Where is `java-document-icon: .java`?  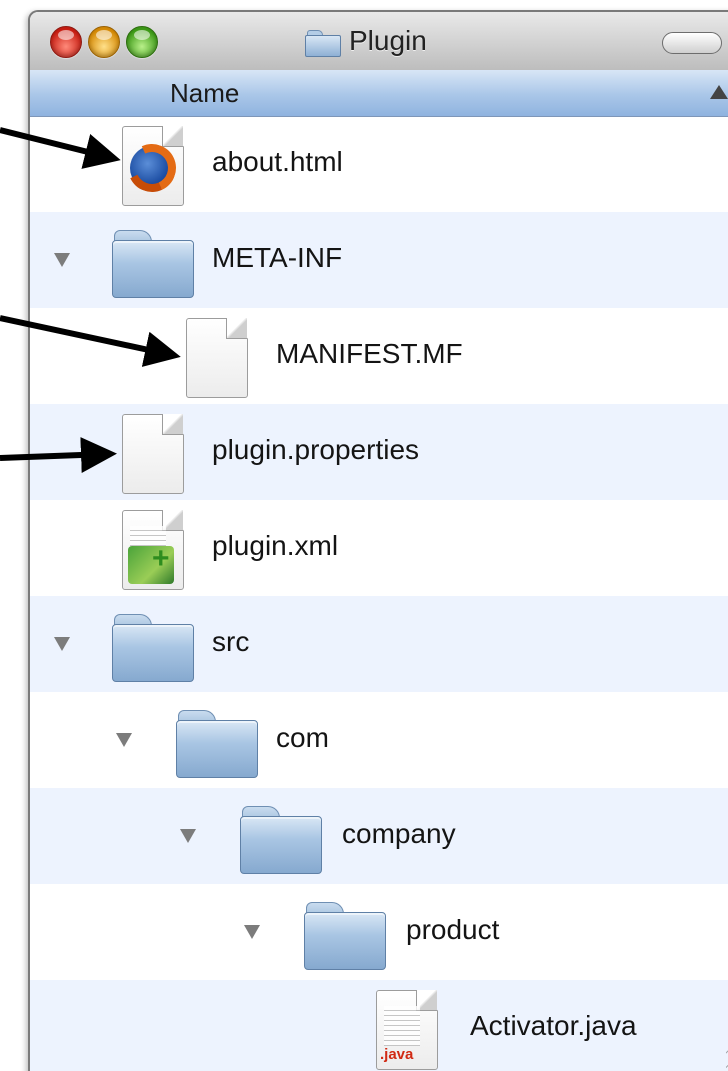
java-document-icon: .java is located at coordinates (407, 1030).